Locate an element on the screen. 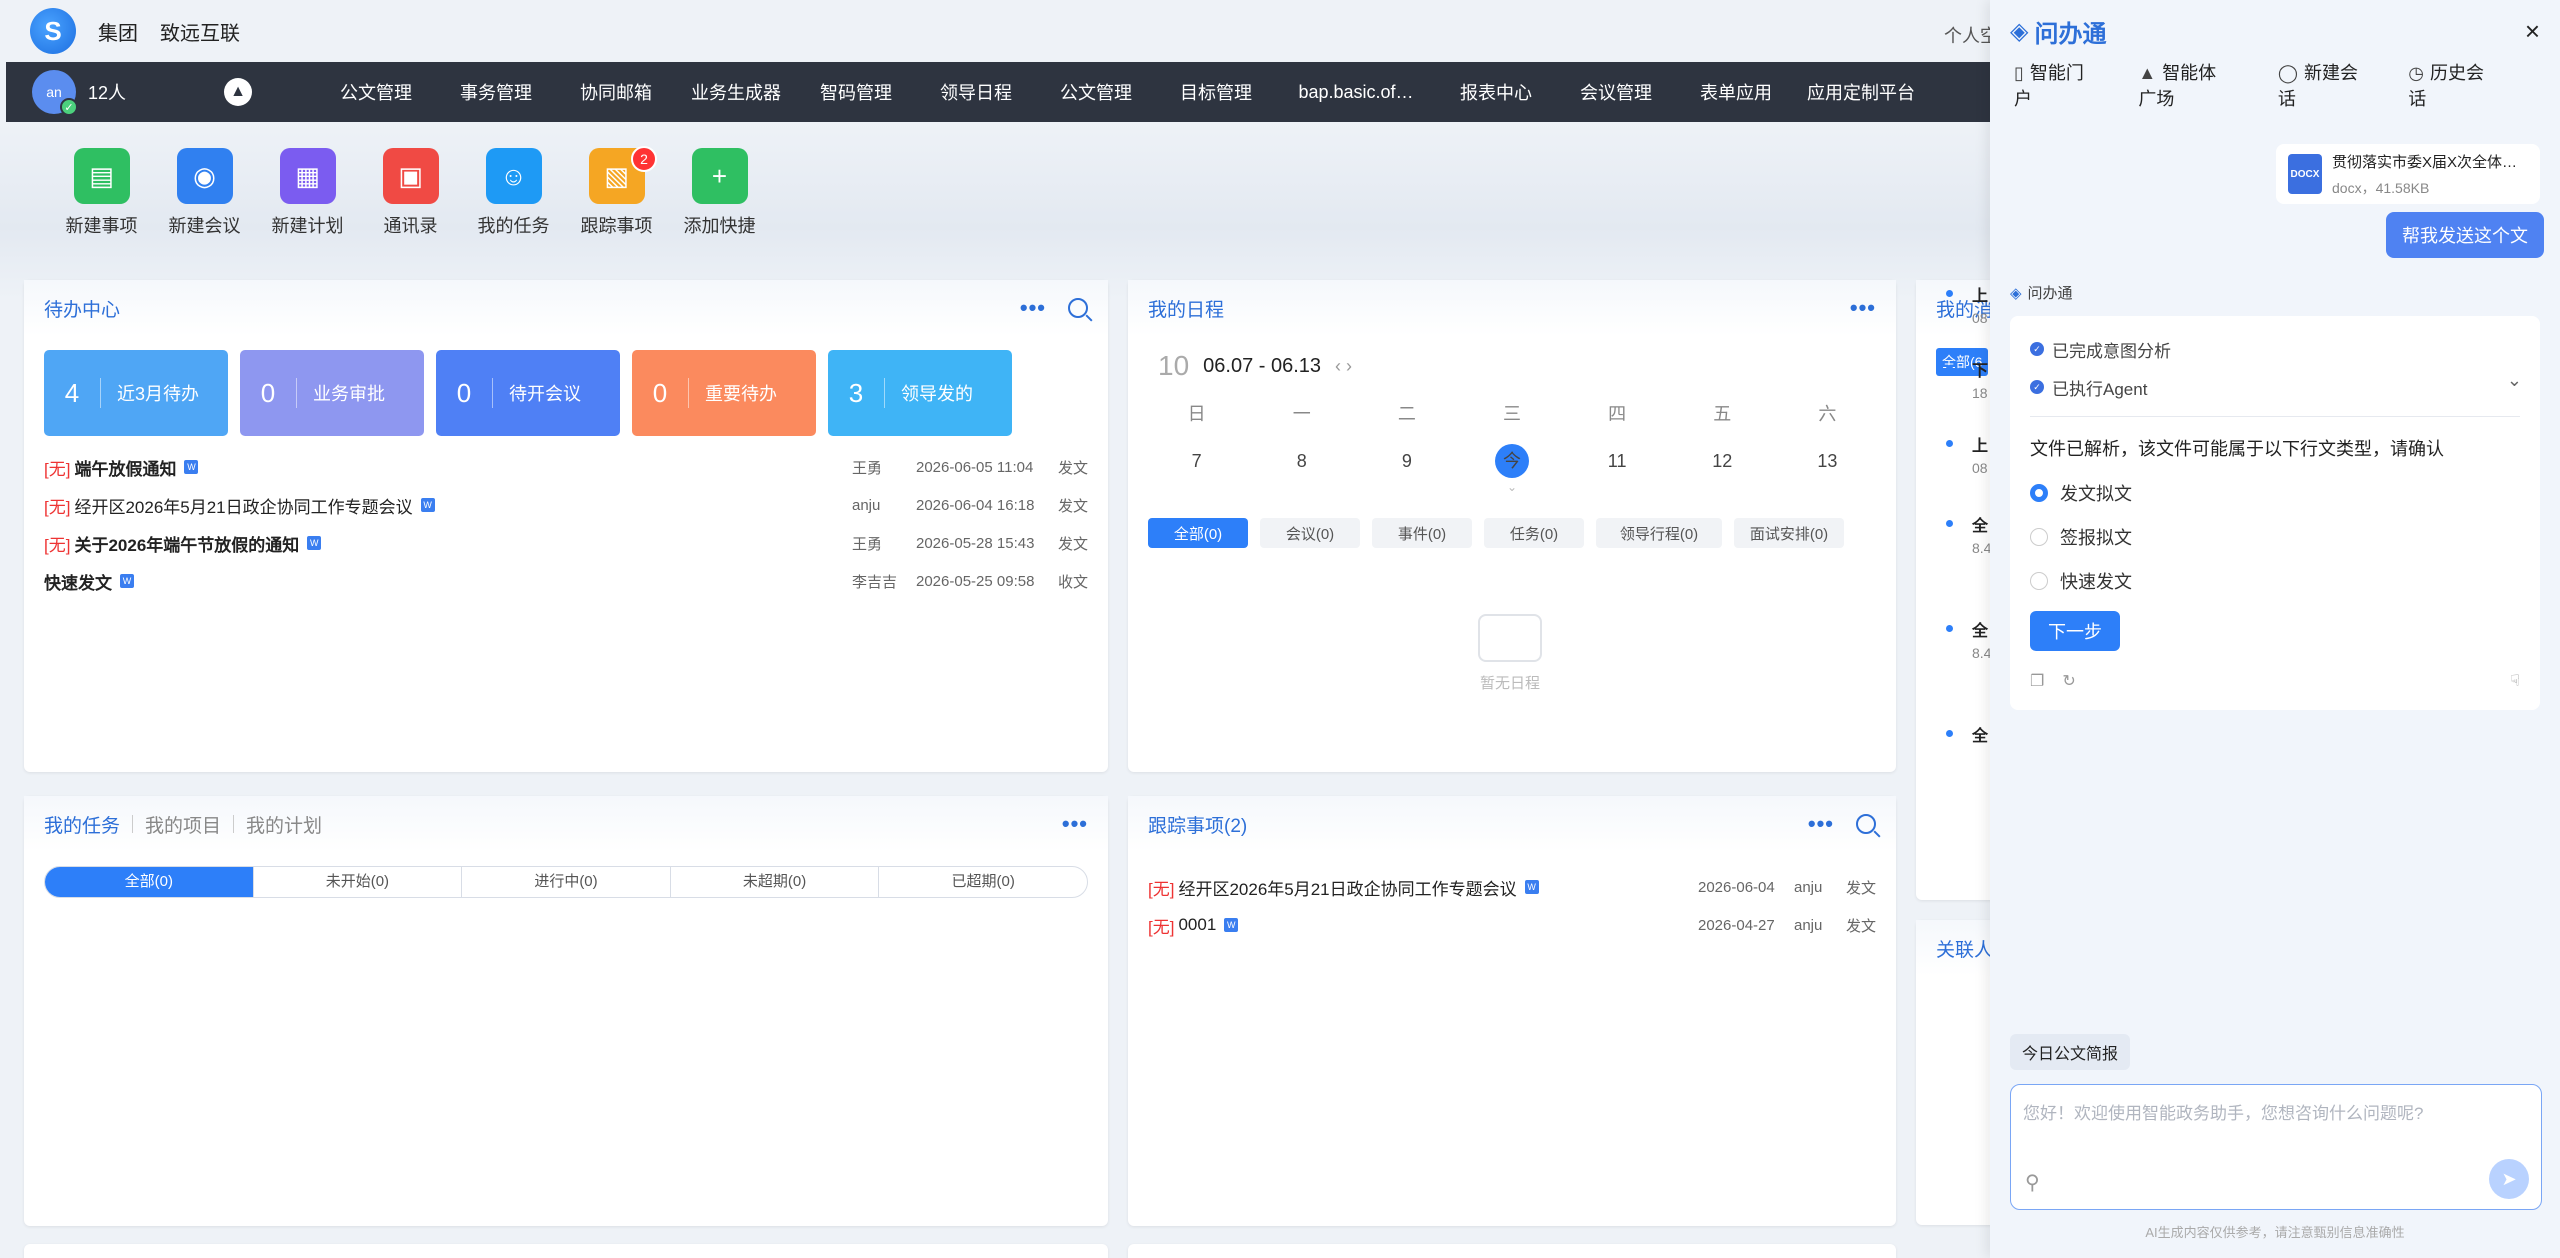 The height and width of the screenshot is (1258, 2560). quick-plus: + 添加快捷 is located at coordinates (719, 193).